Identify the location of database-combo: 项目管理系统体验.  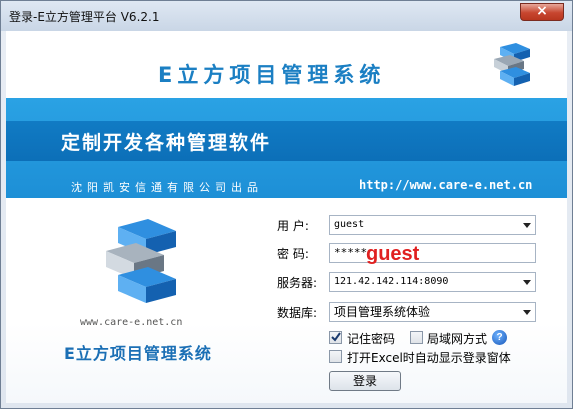
(432, 312).